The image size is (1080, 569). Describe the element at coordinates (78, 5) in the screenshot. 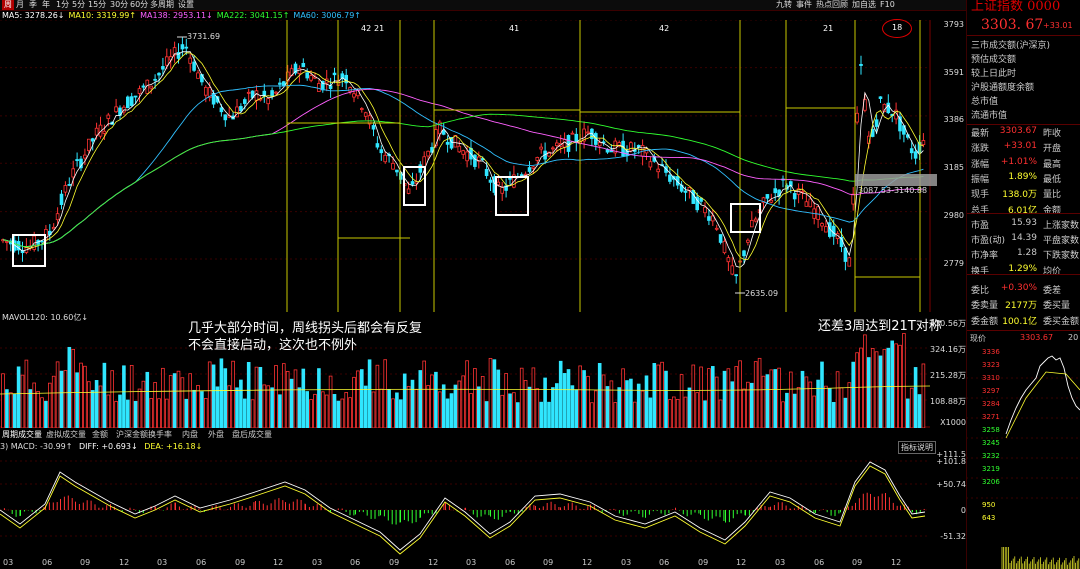

I see `period-tab-5: 5分` at that location.